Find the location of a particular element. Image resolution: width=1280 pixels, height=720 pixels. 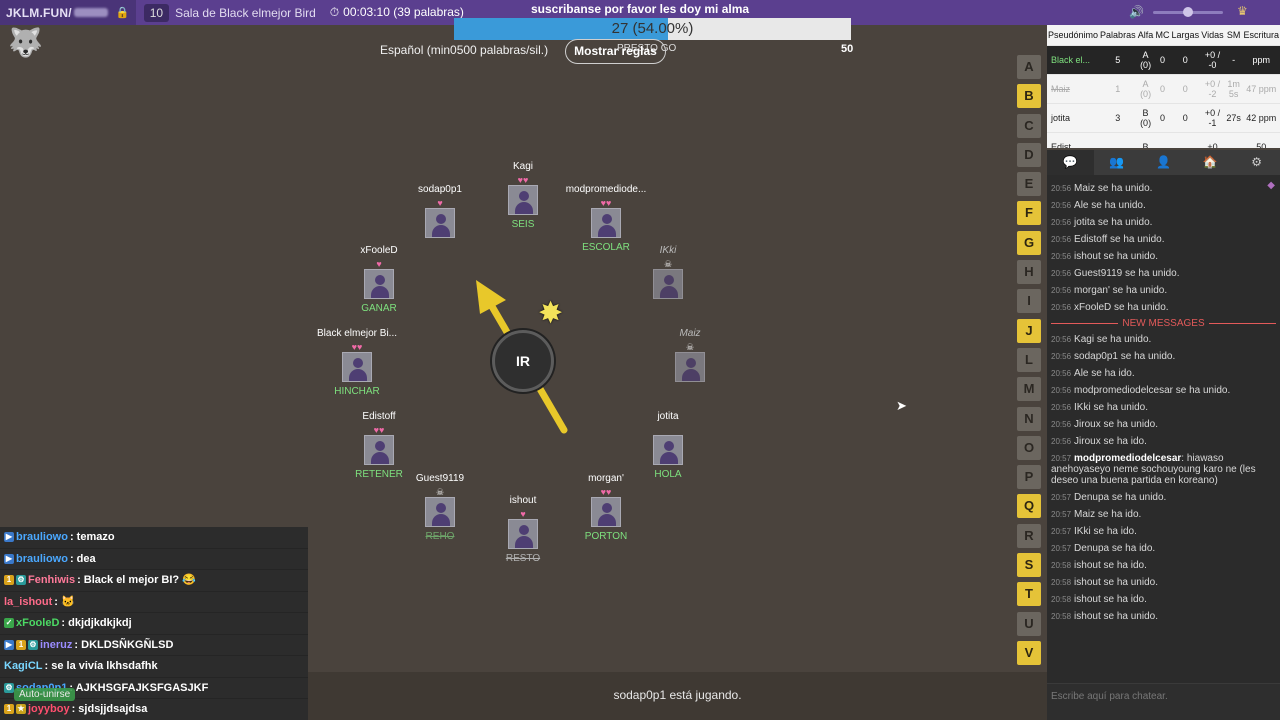

bonus-letters: ABCDEFGHIJLMNOPQRSTUV is located at coordinates (1029, 362).